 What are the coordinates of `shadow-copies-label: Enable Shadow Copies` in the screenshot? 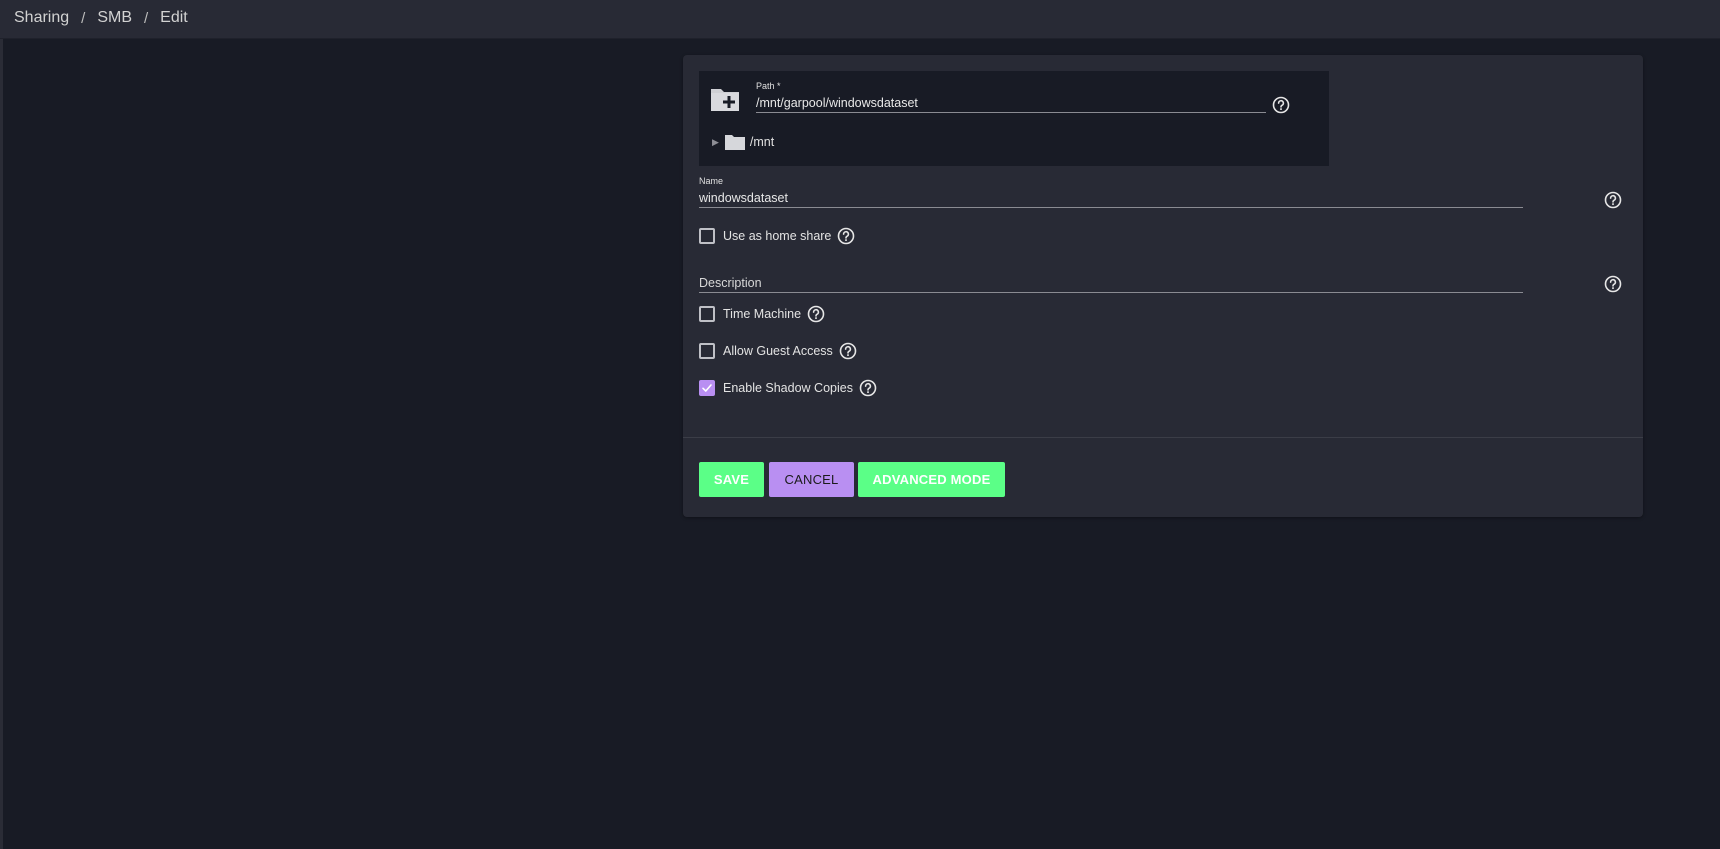 It's located at (788, 388).